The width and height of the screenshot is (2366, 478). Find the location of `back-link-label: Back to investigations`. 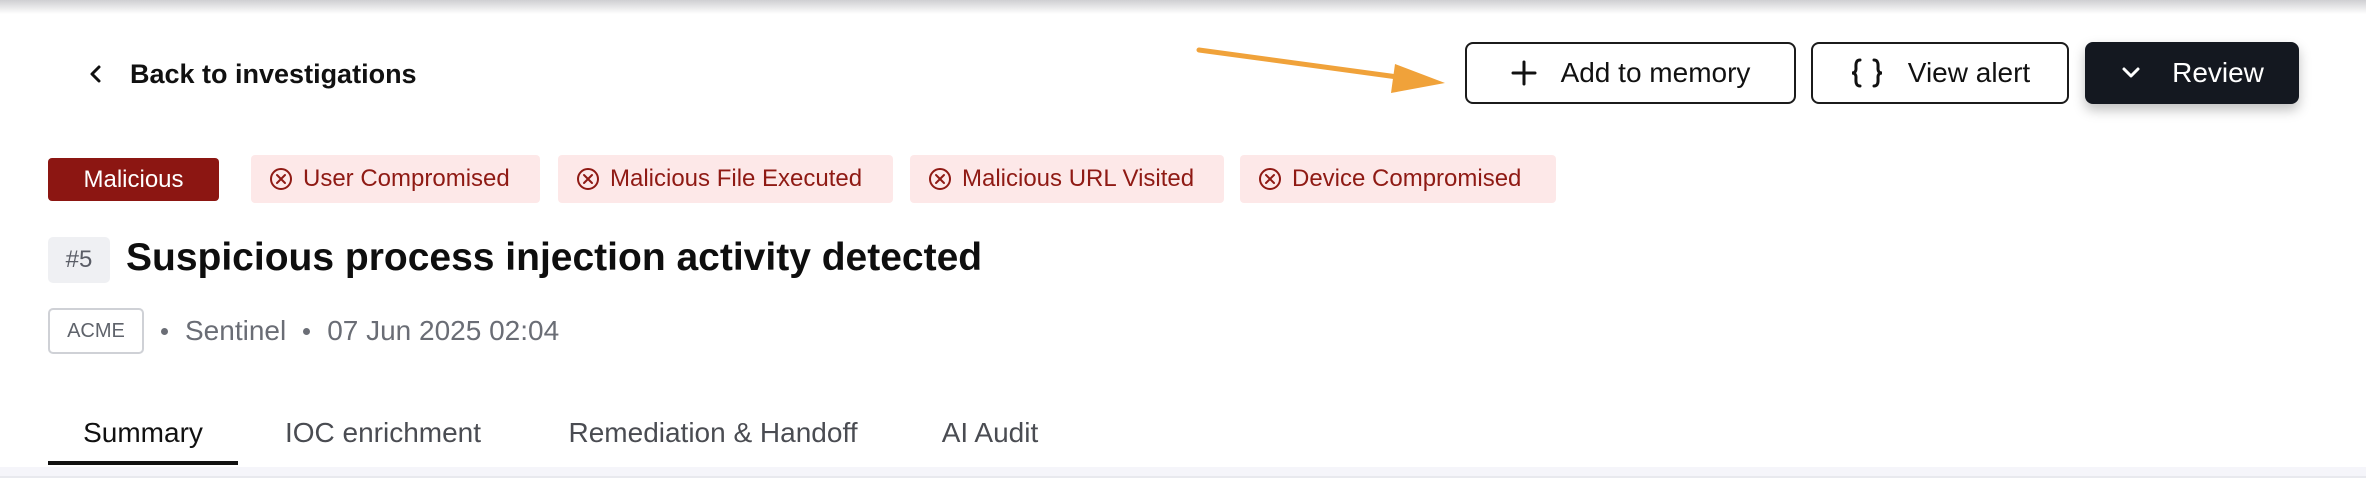

back-link-label: Back to investigations is located at coordinates (273, 73).